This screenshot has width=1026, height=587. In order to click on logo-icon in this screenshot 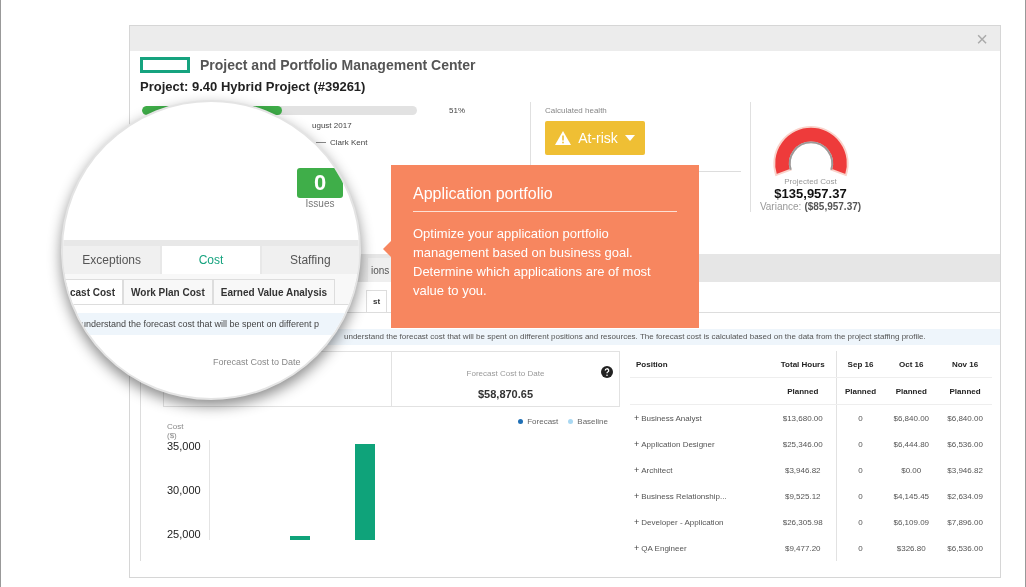, I will do `click(165, 65)`.